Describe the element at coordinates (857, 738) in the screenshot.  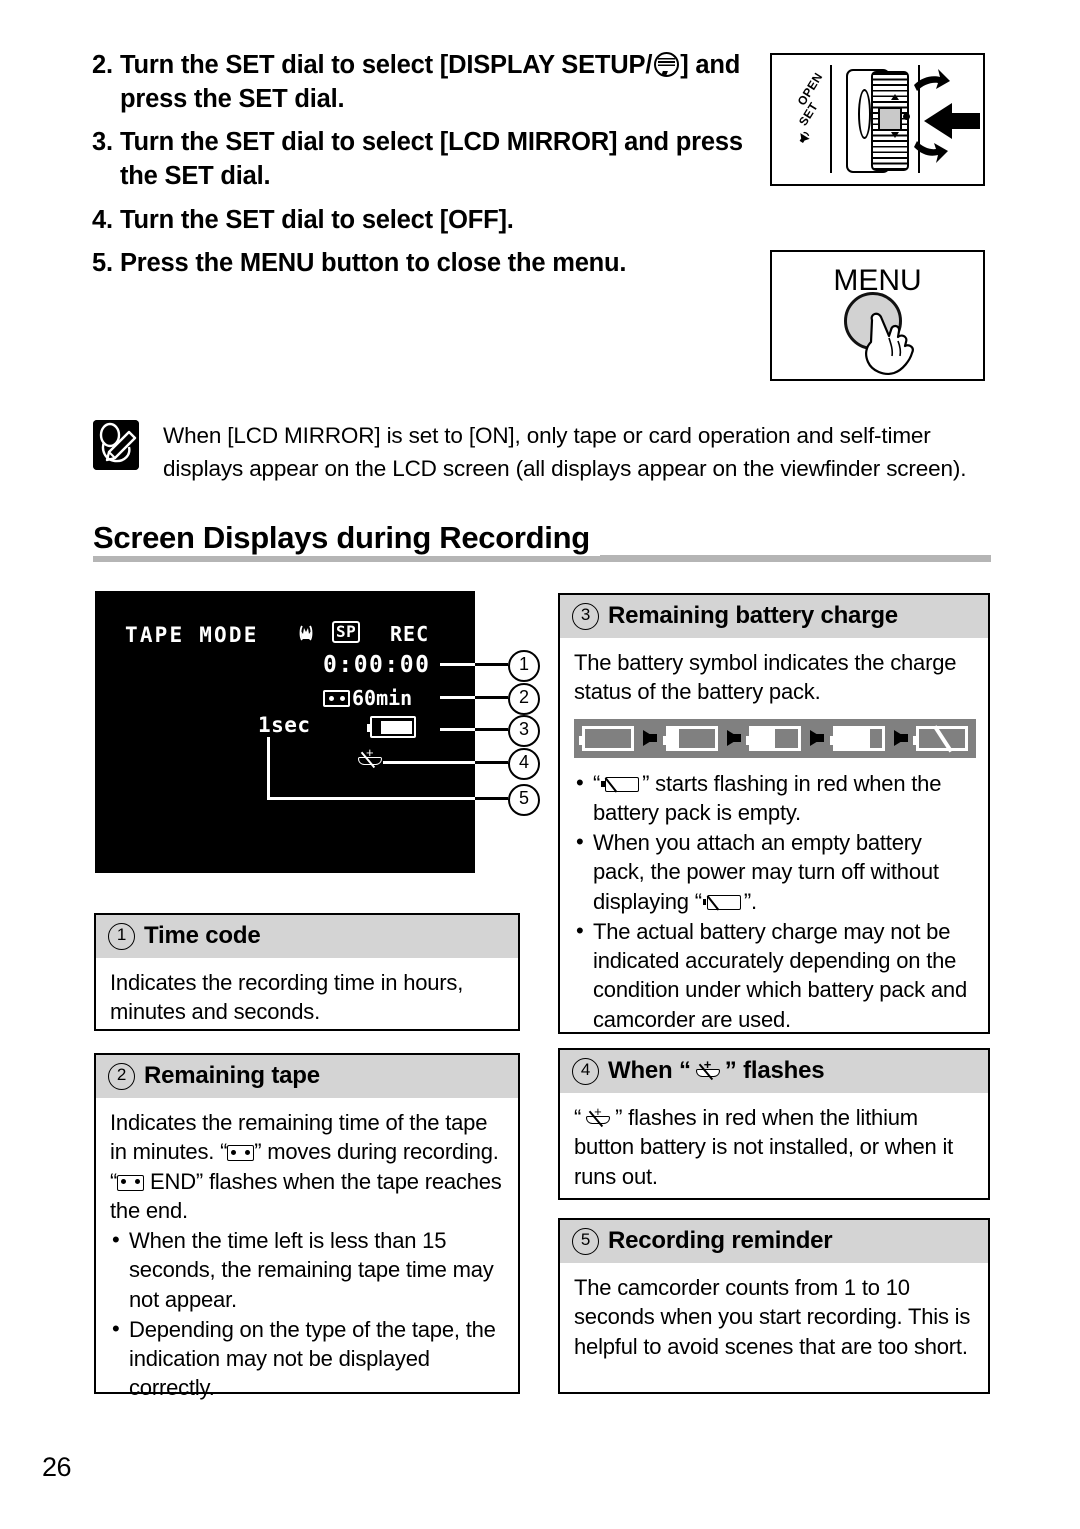
I see `battery-state-quarter` at that location.